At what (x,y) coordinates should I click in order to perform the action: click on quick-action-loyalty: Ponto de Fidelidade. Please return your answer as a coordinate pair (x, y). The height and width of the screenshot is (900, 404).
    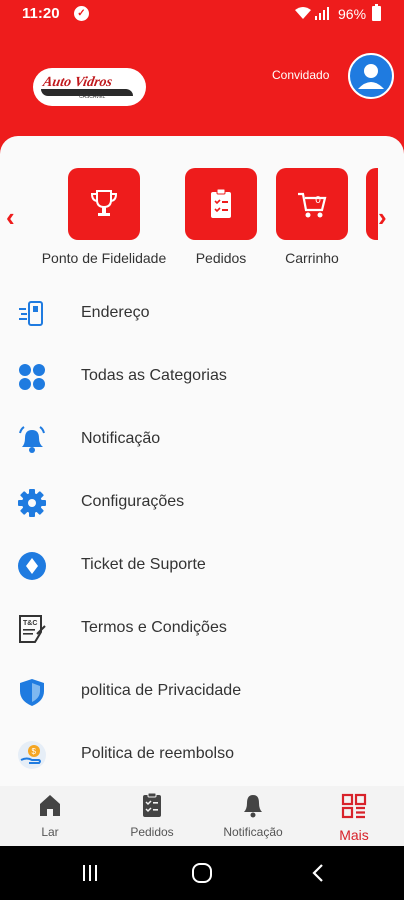
    Looking at the image, I should click on (104, 217).